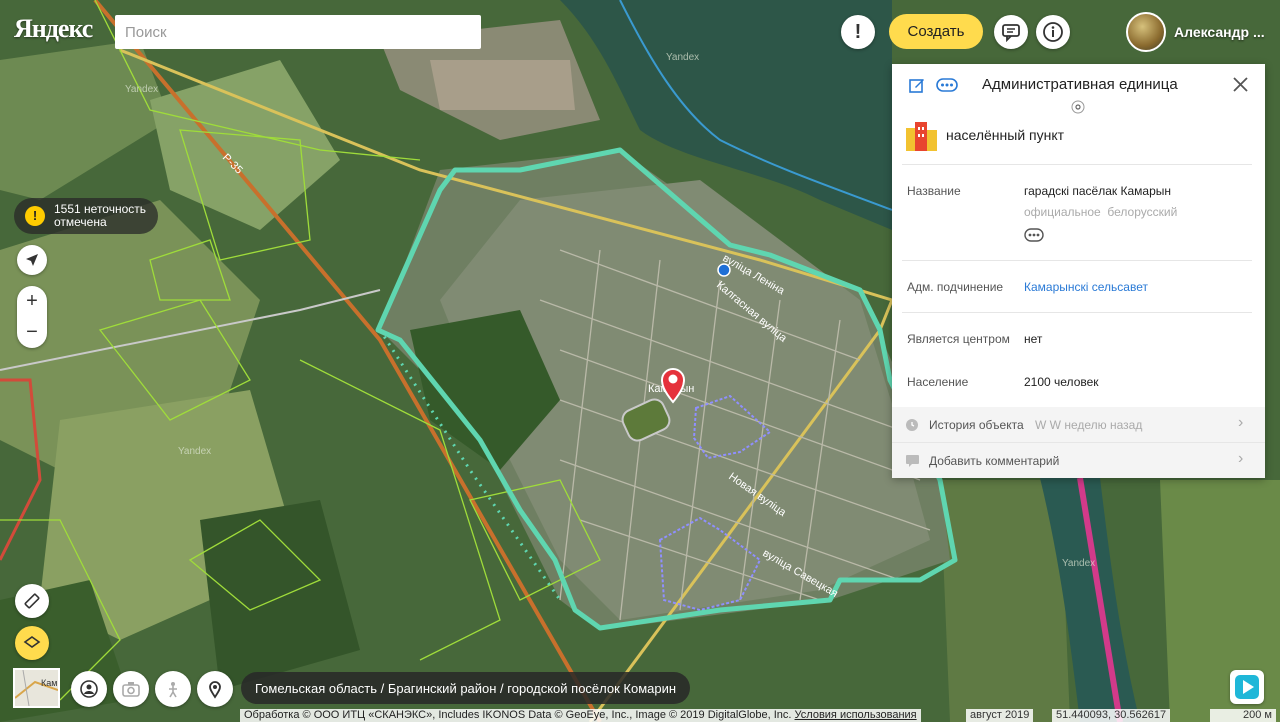 This screenshot has height=722, width=1280. I want to click on play-icon, so click(1247, 687).